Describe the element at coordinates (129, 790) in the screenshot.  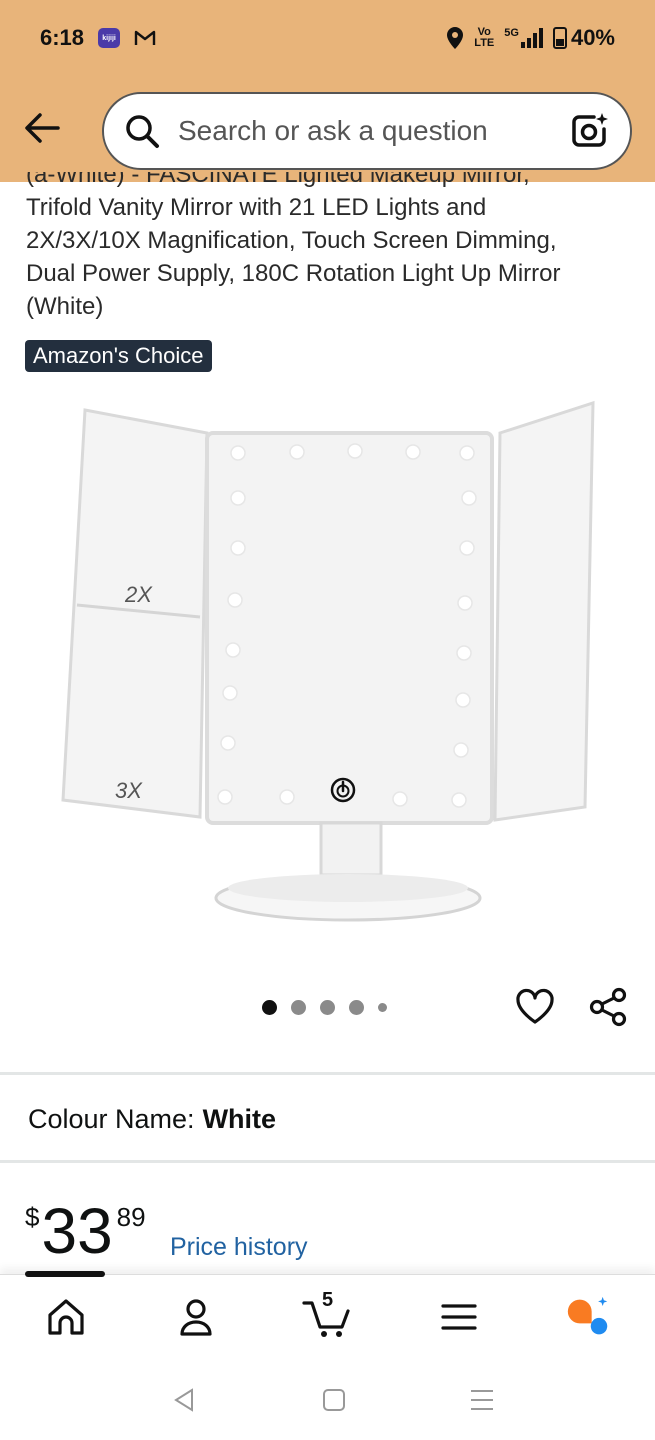
I see `magnification-3x-label: 3X` at that location.